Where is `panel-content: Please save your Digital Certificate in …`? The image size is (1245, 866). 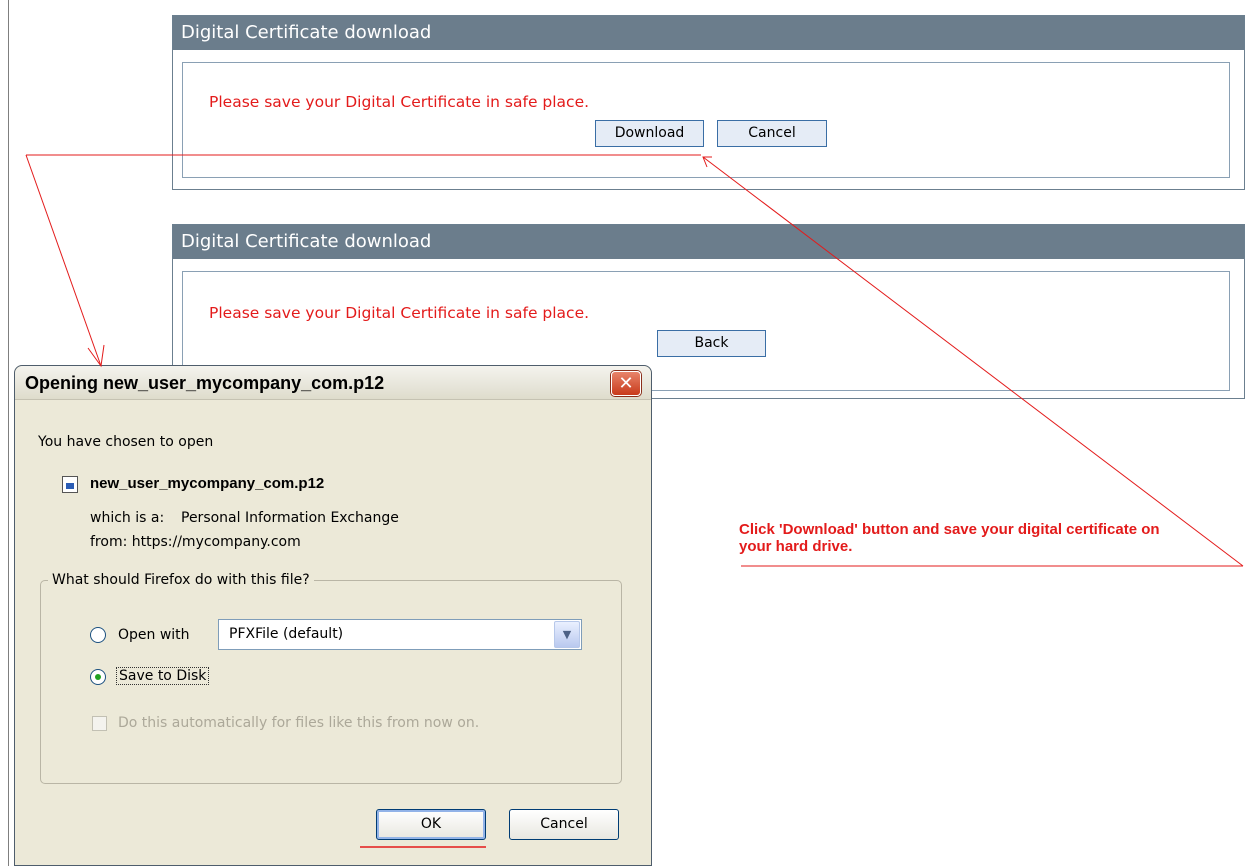
panel-content: Please save your Digital Certificate in … is located at coordinates (706, 120).